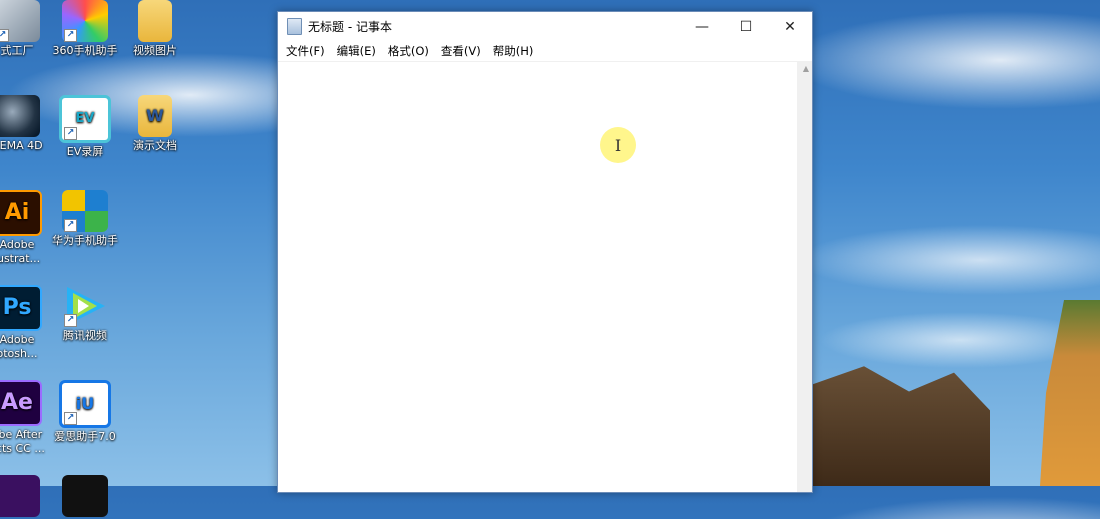 The image size is (1100, 519). I want to click on adobe-after-effects-icon: Ae, so click(21, 403).